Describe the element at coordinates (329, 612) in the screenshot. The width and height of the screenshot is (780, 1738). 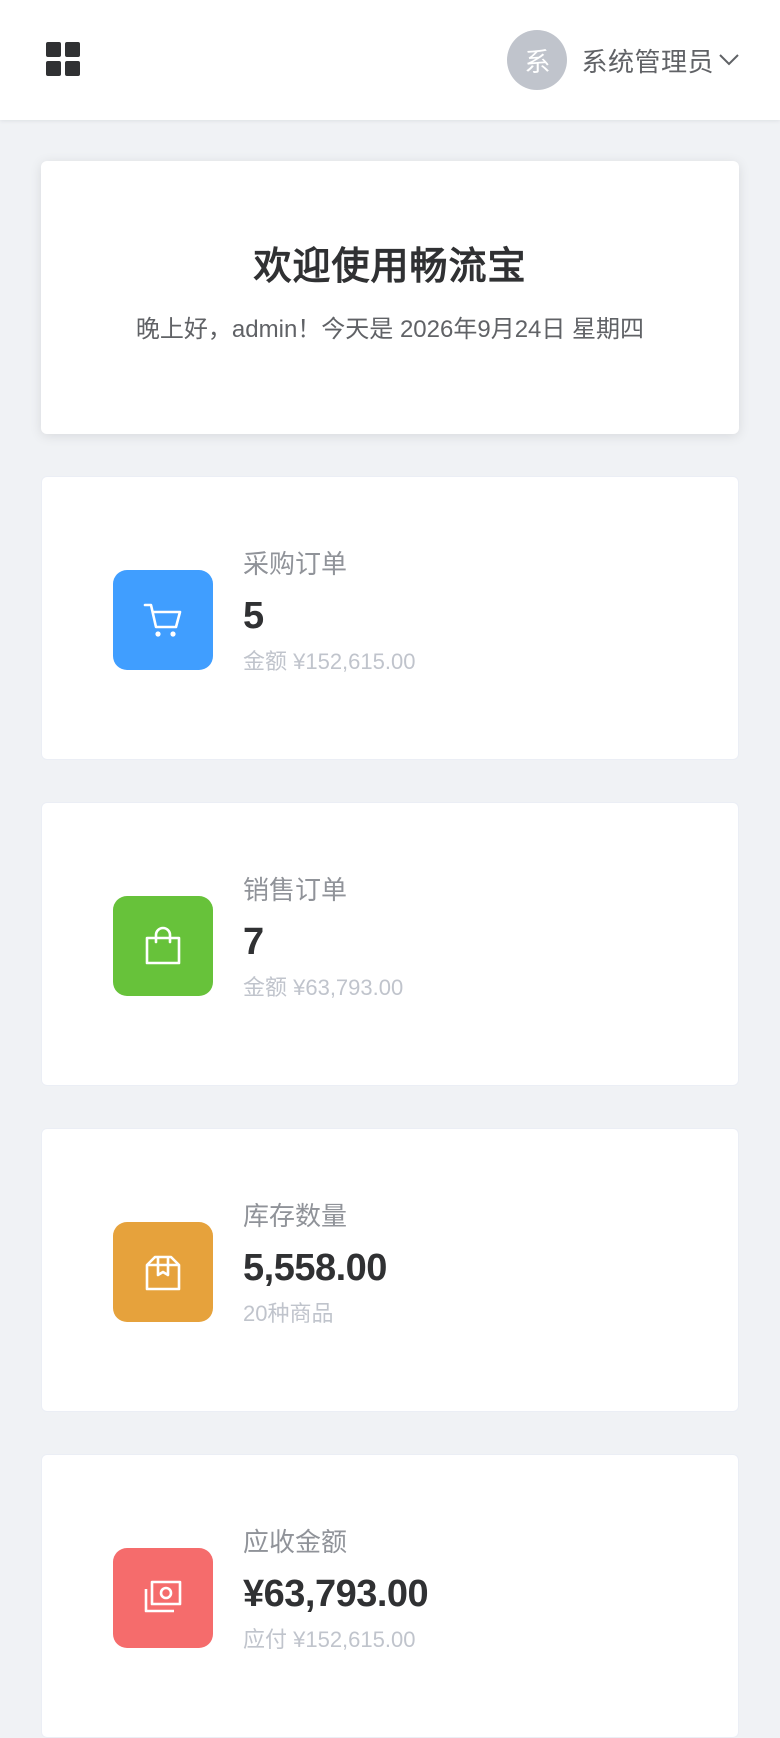
I see `purchase-orders-info: 采购订单 5 金额 ¥152,615.00` at that location.